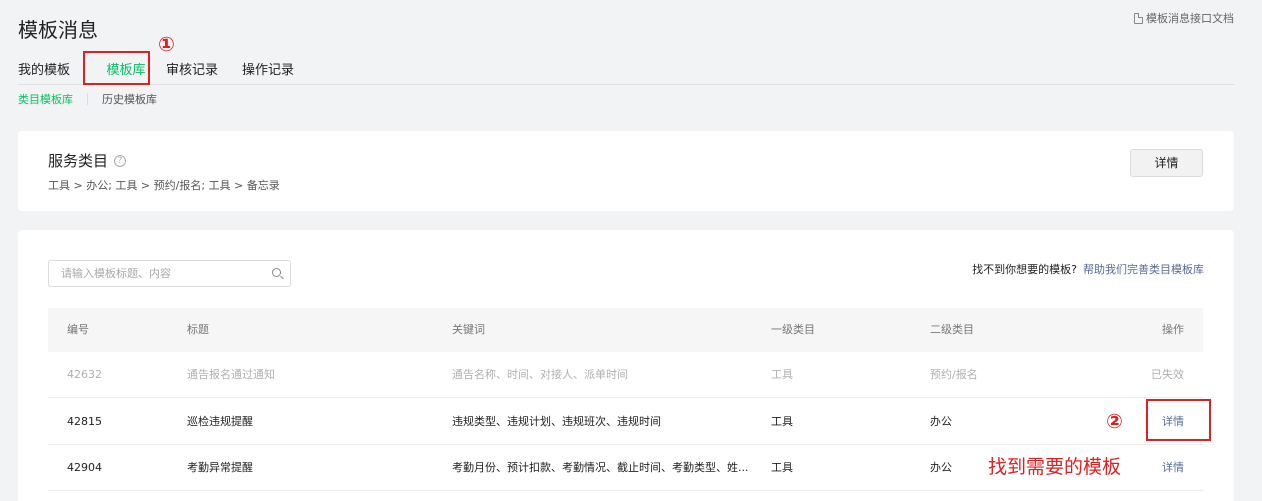 This screenshot has height=501, width=1262. What do you see at coordinates (84, 467) in the screenshot?
I see `row-id: 42904` at bounding box center [84, 467].